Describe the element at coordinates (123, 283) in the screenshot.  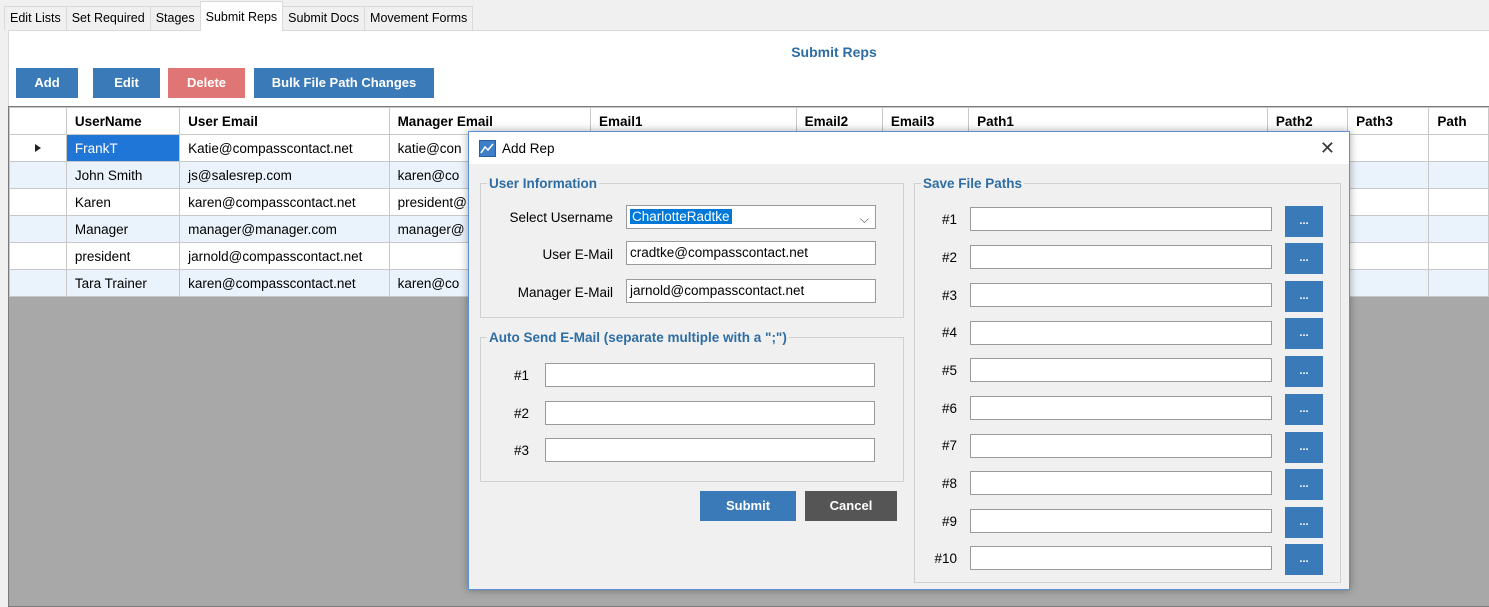
I see `cell-username: Tara Trainer` at that location.